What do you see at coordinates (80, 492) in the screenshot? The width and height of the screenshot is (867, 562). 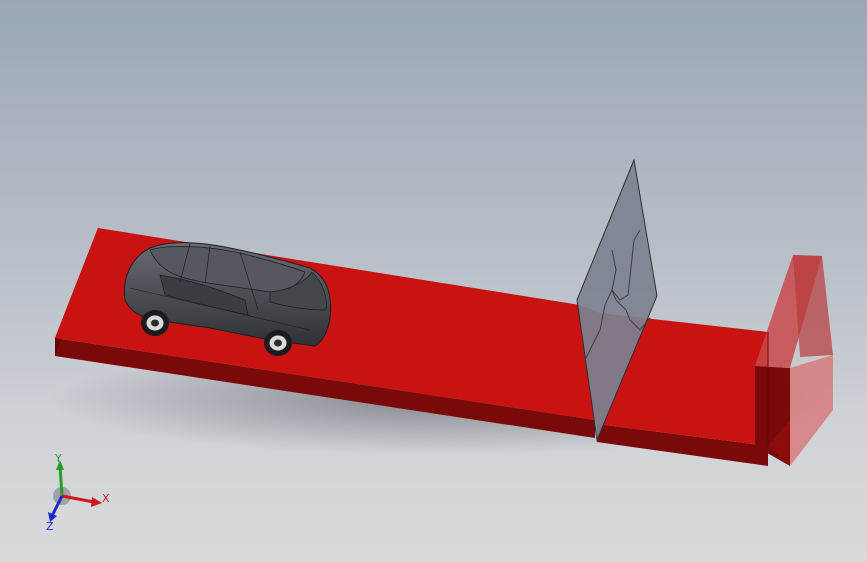 I see `coordinate-triad: Y X Z` at bounding box center [80, 492].